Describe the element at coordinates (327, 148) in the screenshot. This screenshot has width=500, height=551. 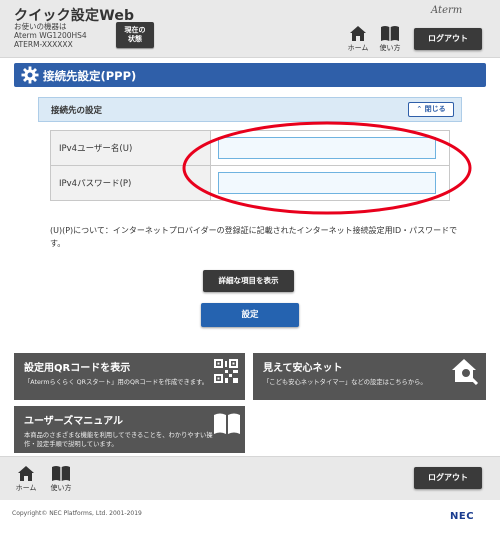
I see `username-input` at that location.